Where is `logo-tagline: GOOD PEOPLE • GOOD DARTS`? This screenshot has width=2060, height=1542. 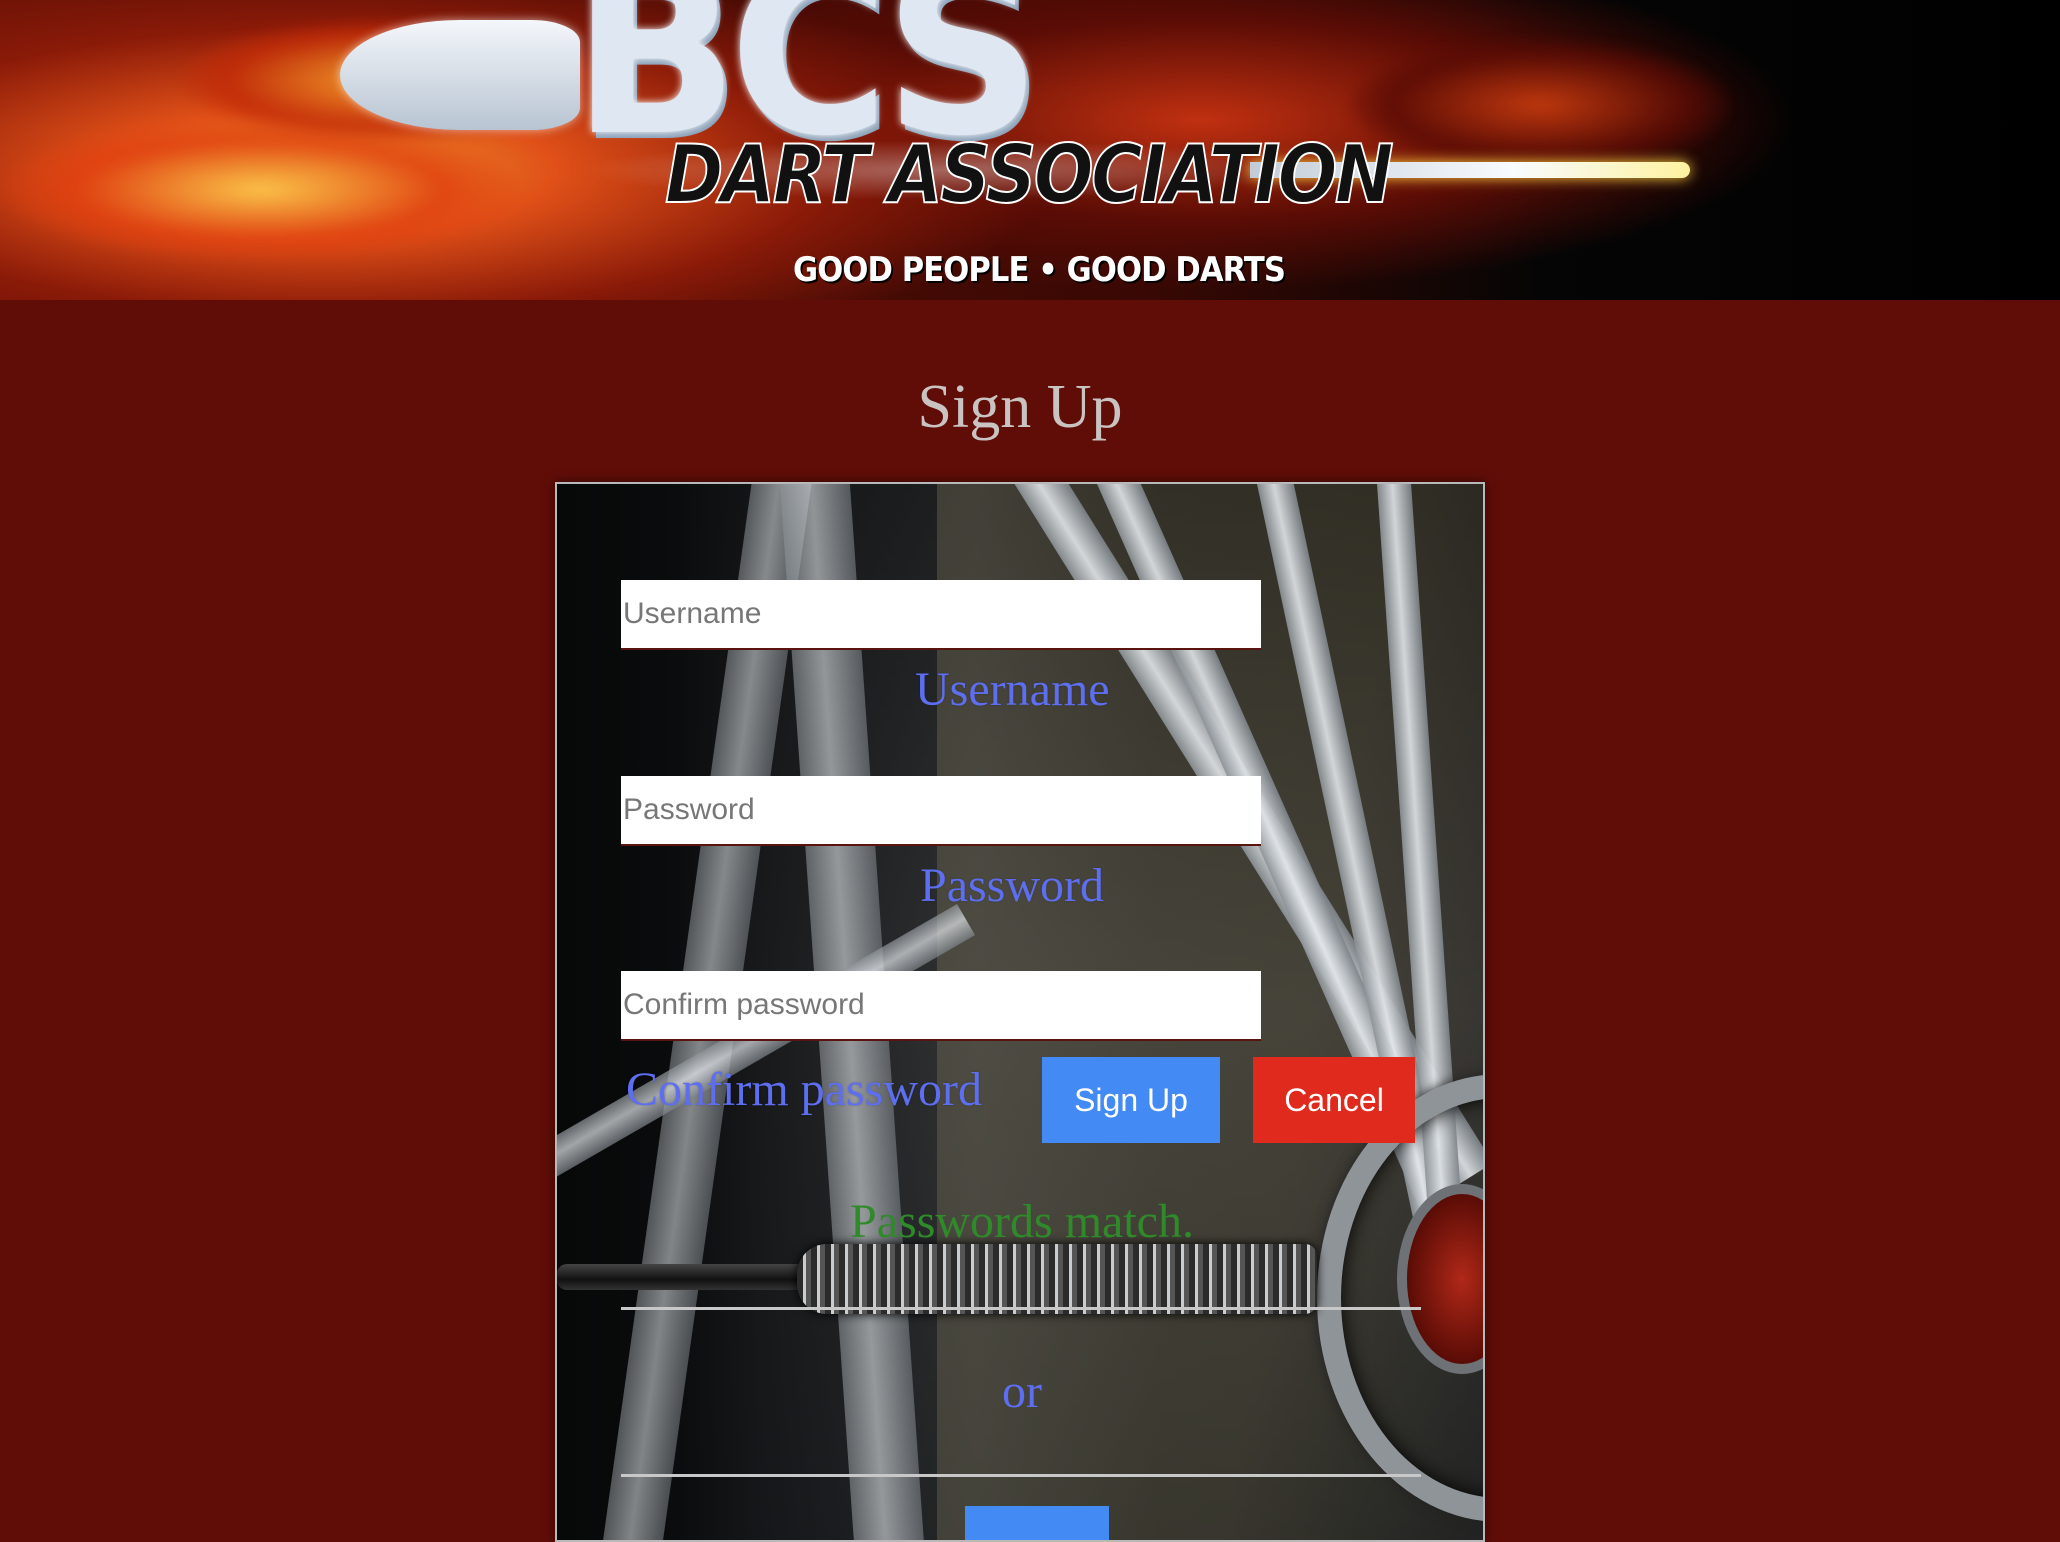 logo-tagline: GOOD PEOPLE • GOOD DARTS is located at coordinates (1039, 270).